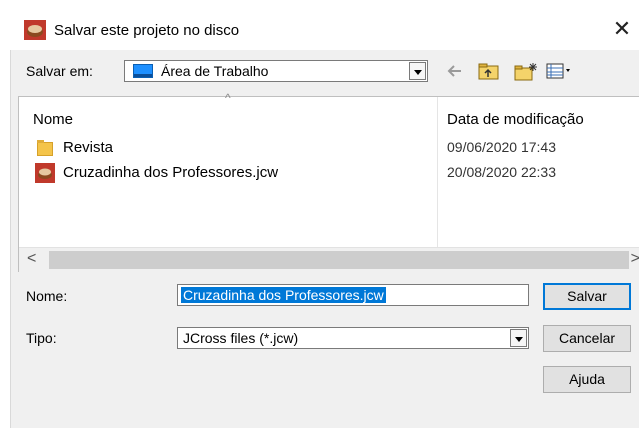 The width and height of the screenshot is (639, 428). Describe the element at coordinates (41, 338) in the screenshot. I see `type-label: Tipo:` at that location.